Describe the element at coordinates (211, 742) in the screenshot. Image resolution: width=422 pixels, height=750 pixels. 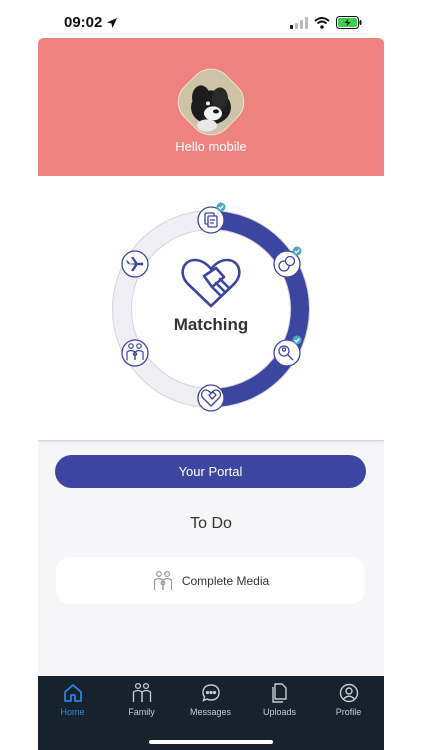
I see `home-indicator` at that location.